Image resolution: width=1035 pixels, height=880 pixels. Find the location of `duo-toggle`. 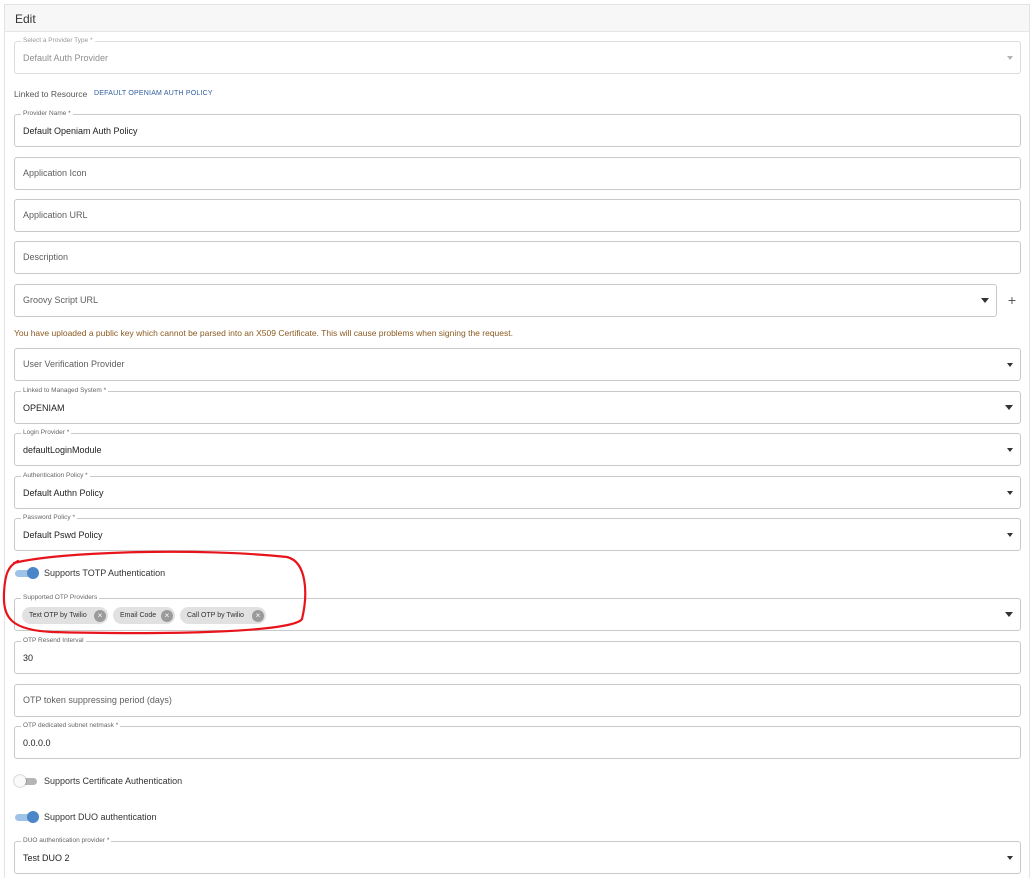

duo-toggle is located at coordinates (27, 817).